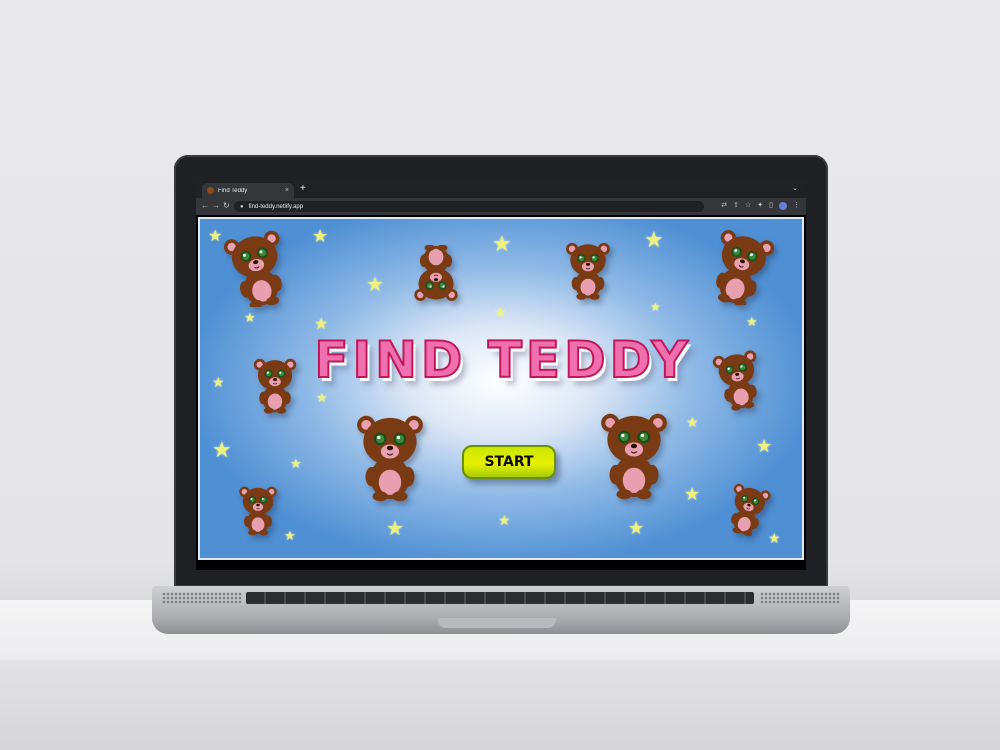 The image size is (1000, 750). Describe the element at coordinates (500, 598) in the screenshot. I see `keyboard` at that location.